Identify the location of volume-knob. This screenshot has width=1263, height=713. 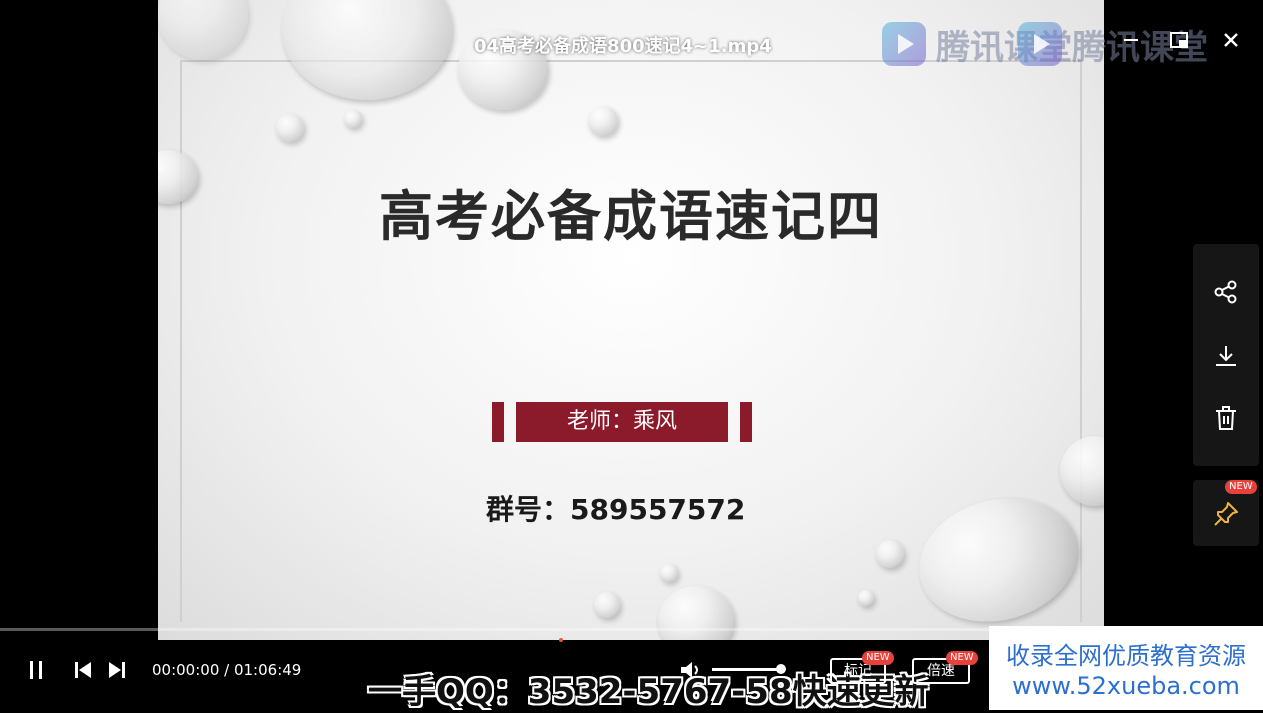
(781, 669).